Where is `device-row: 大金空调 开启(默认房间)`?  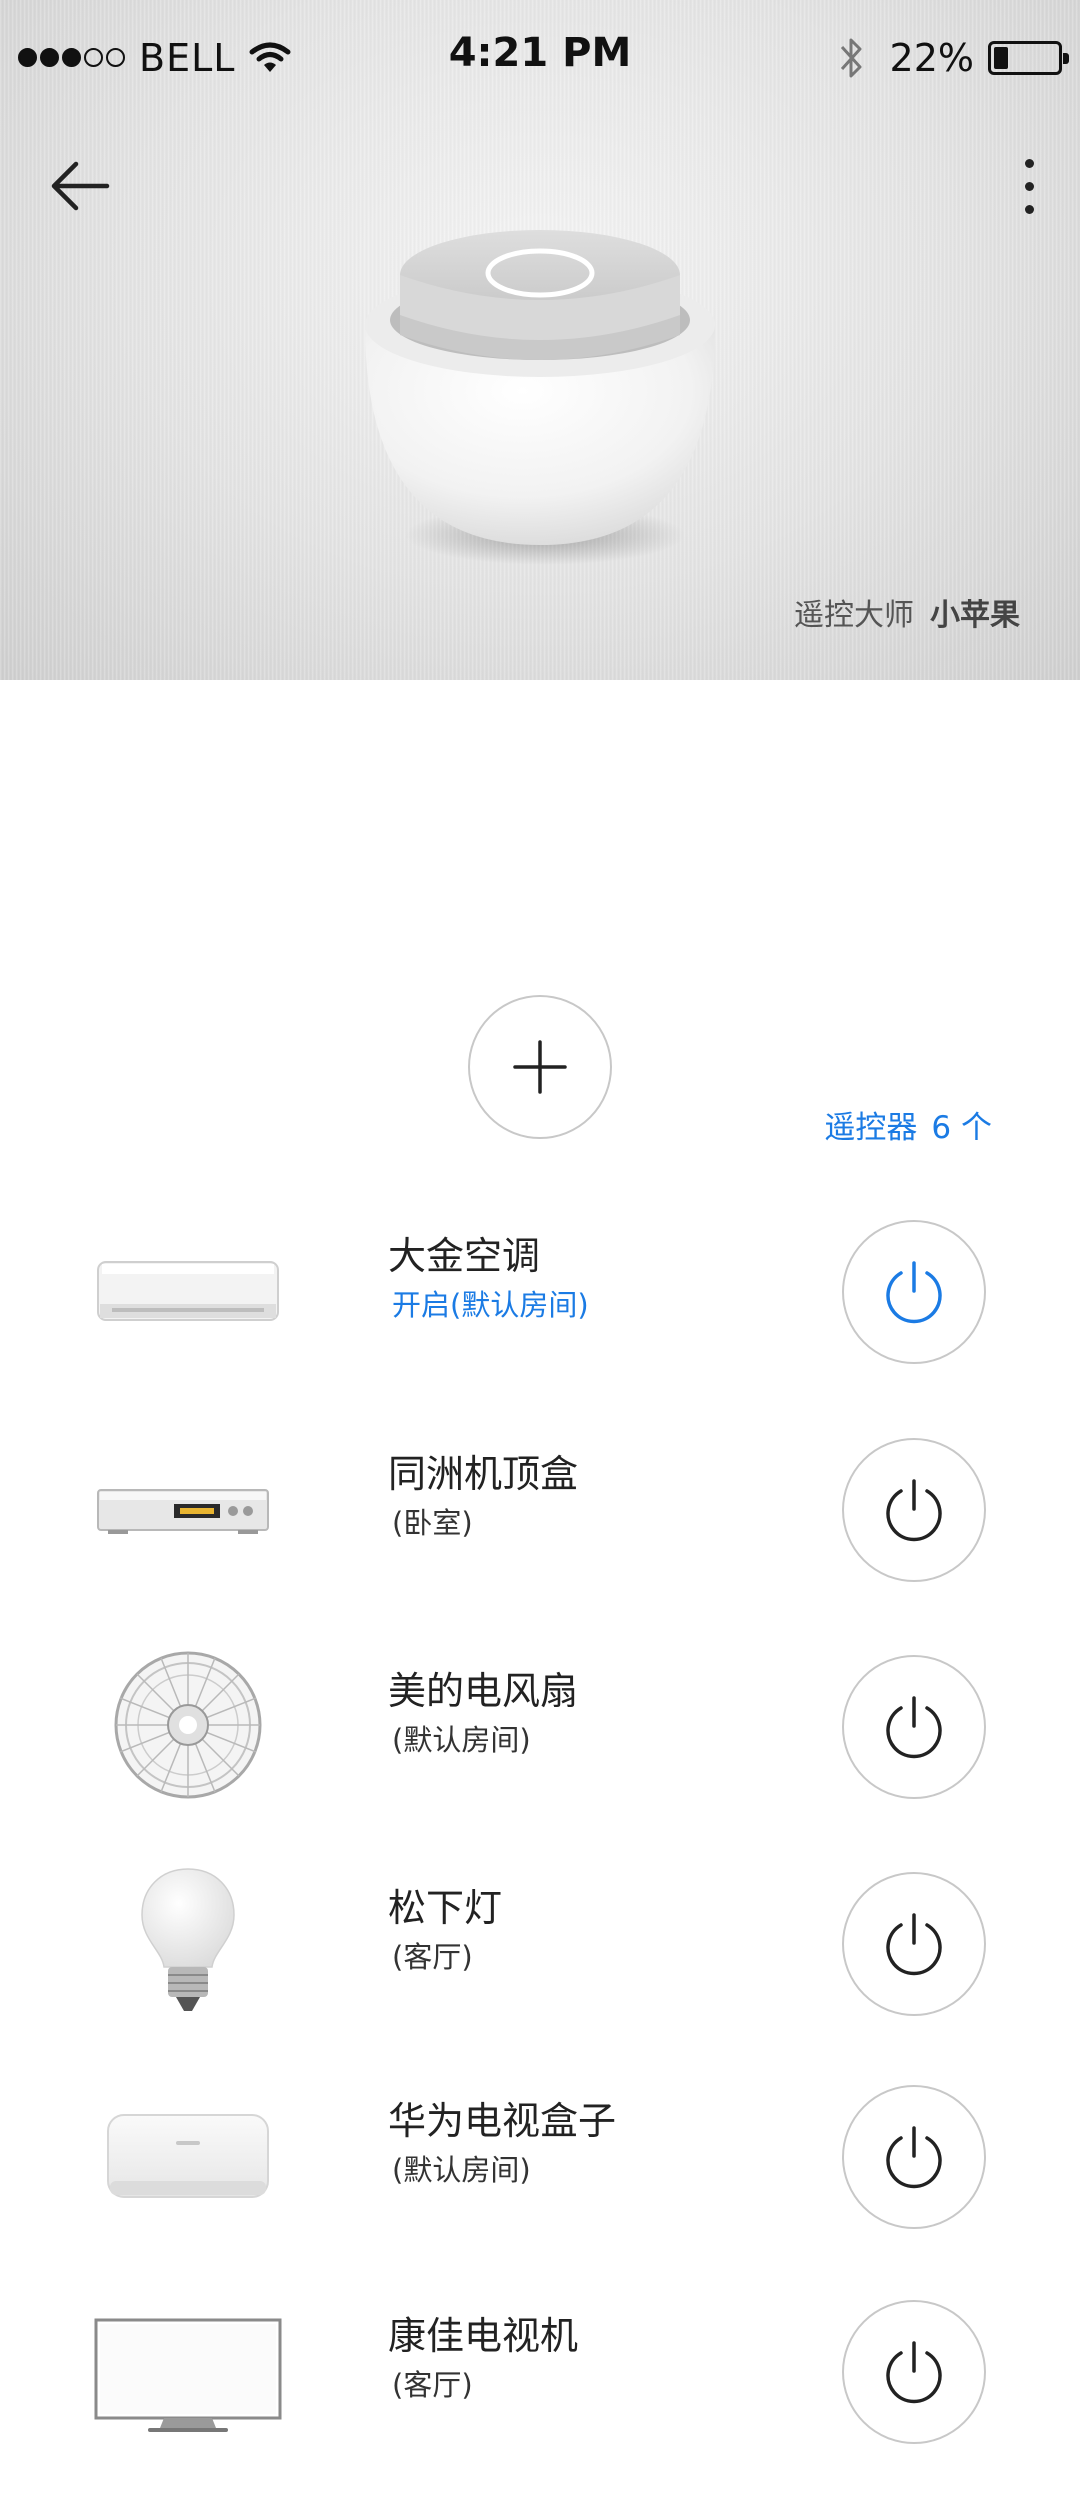 device-row: 大金空调 开启(默认房间) is located at coordinates (540, 1290).